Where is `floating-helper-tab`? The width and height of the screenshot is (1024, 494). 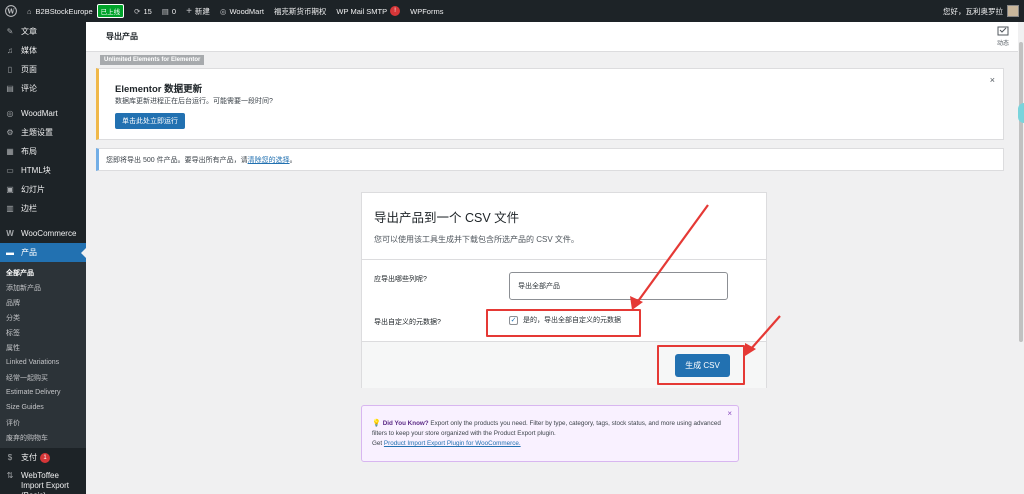
floating-helper-tab is located at coordinates (1021, 113).